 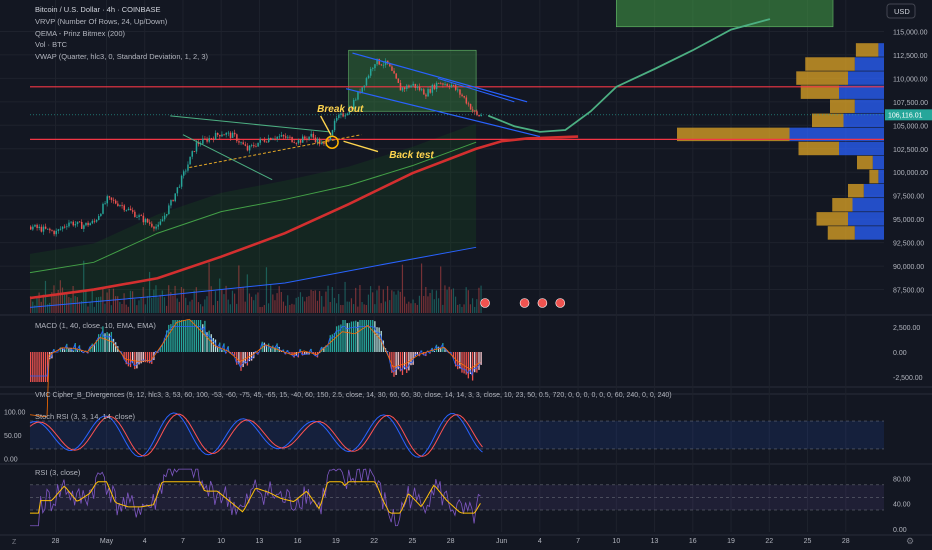 What do you see at coordinates (616, 541) in the screenshot?
I see `time-tick-label: 10` at bounding box center [616, 541].